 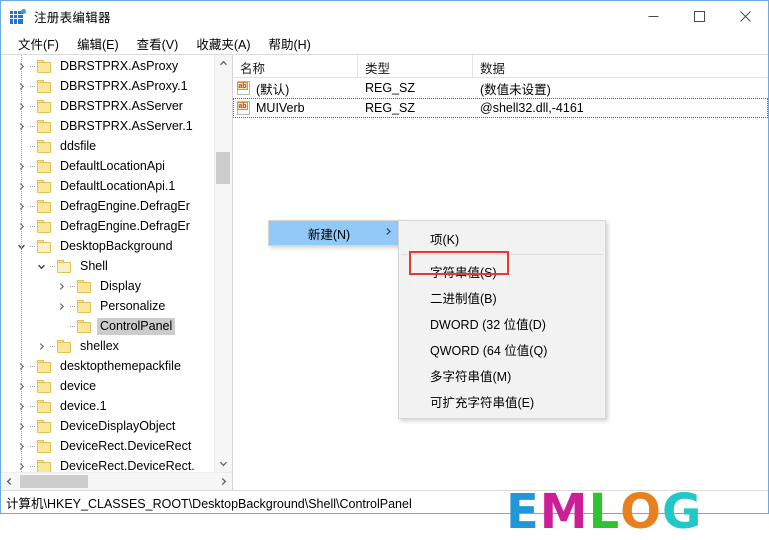 What do you see at coordinates (653, 16) in the screenshot?
I see `minimize-icon` at bounding box center [653, 16].